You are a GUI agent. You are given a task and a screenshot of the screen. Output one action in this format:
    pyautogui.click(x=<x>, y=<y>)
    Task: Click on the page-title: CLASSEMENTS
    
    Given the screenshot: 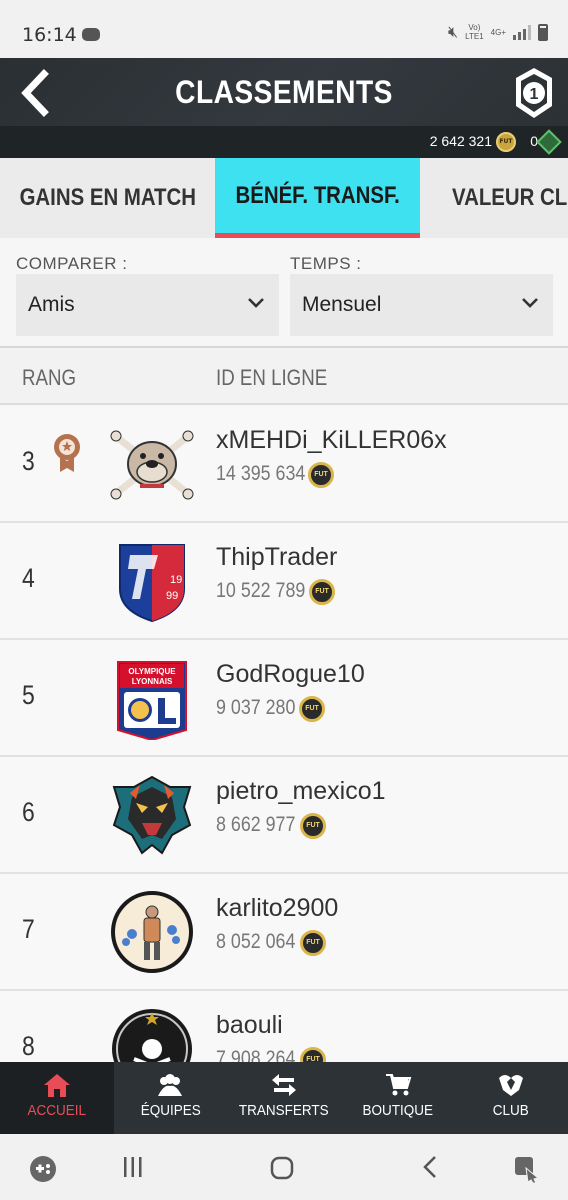 What is the action you would take?
    pyautogui.click(x=284, y=92)
    